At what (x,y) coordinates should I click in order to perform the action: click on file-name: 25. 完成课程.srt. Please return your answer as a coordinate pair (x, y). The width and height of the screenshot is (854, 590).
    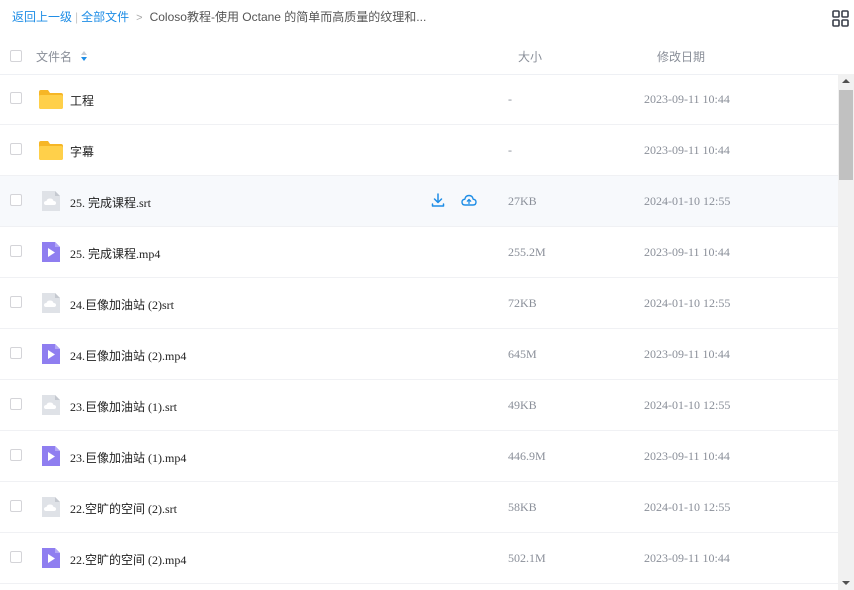
    Looking at the image, I should click on (110, 202).